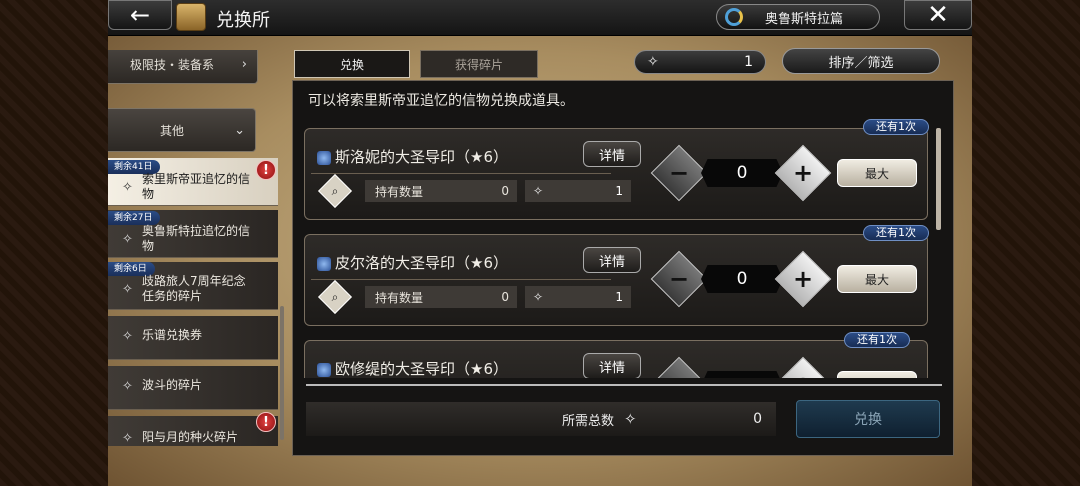 The height and width of the screenshot is (486, 1080). I want to click on exchange-item-card: 欧修缇的大圣导印（★6） 详情 − +, so click(616, 359).